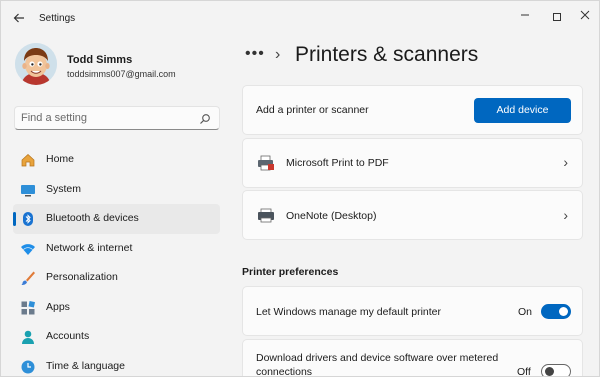  What do you see at coordinates (412, 163) in the screenshot?
I see `printer-row-microsoft-print-to-pdf: Microsoft Print to PDF ›` at bounding box center [412, 163].